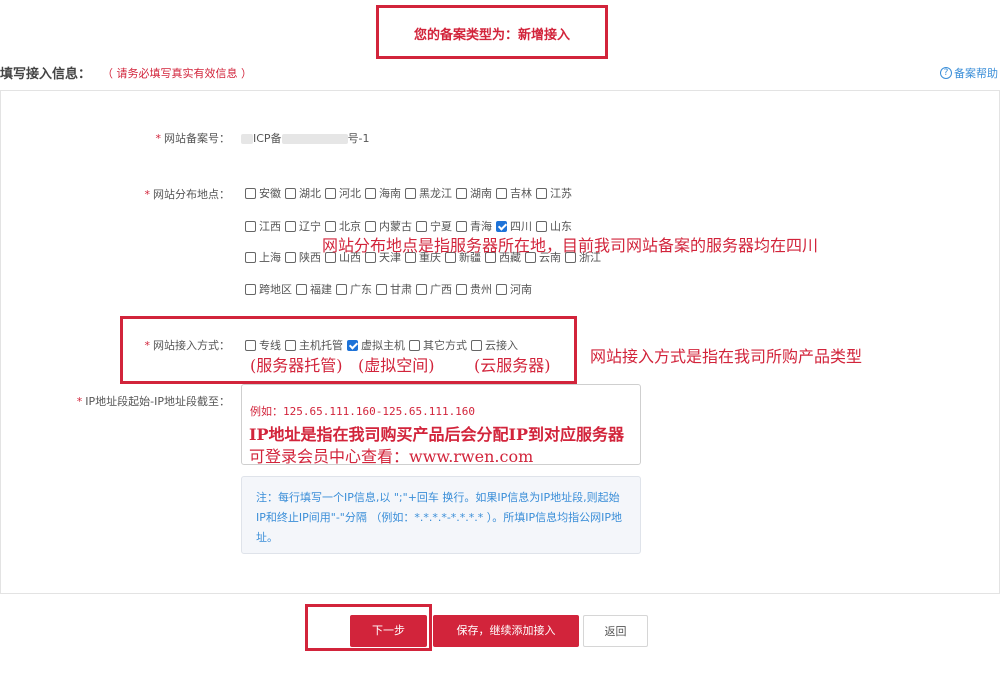  I want to click on location-option: 辽宁, so click(303, 226).